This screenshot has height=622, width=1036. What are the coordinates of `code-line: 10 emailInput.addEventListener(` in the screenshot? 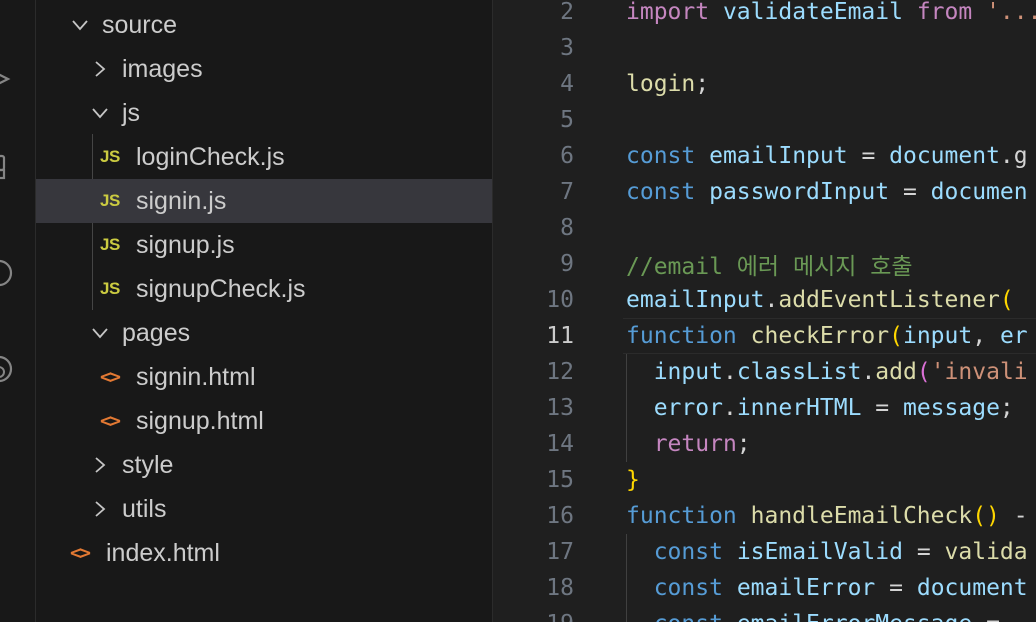 It's located at (764, 300).